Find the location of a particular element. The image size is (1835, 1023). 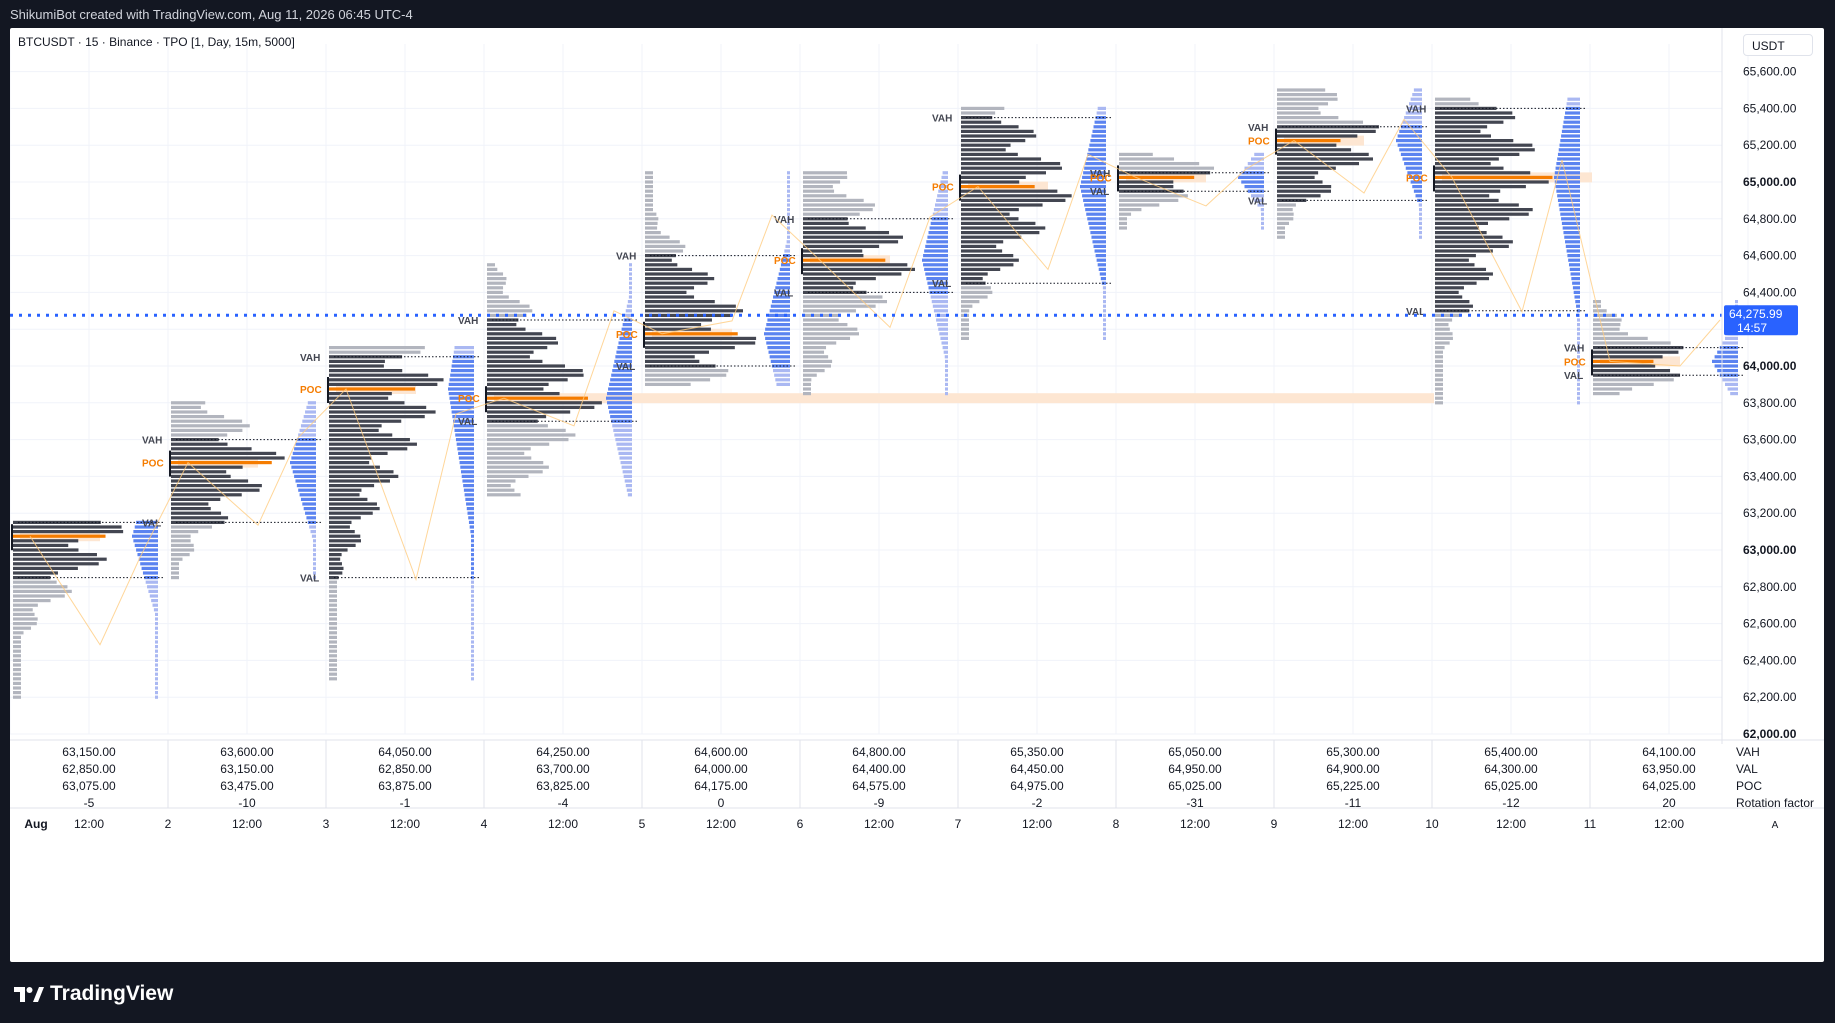

price-axis-label: 63,400.00 is located at coordinates (1770, 476).